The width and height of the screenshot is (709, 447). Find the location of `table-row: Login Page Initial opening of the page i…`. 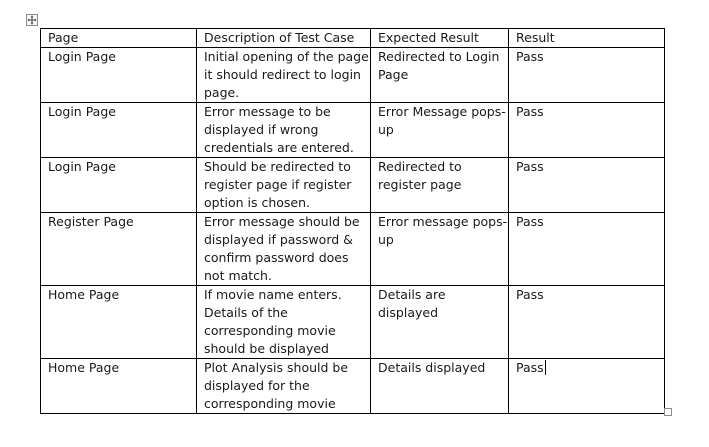

table-row: Login Page Initial opening of the page i… is located at coordinates (352, 75).